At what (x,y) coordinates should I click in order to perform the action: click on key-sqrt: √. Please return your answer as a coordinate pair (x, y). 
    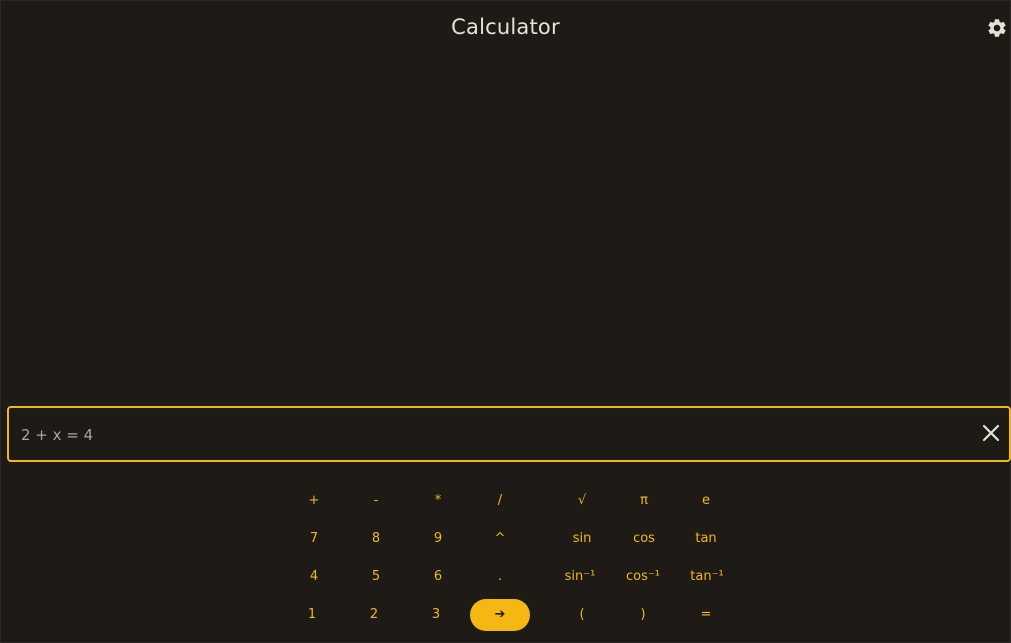
    Looking at the image, I should click on (582, 501).